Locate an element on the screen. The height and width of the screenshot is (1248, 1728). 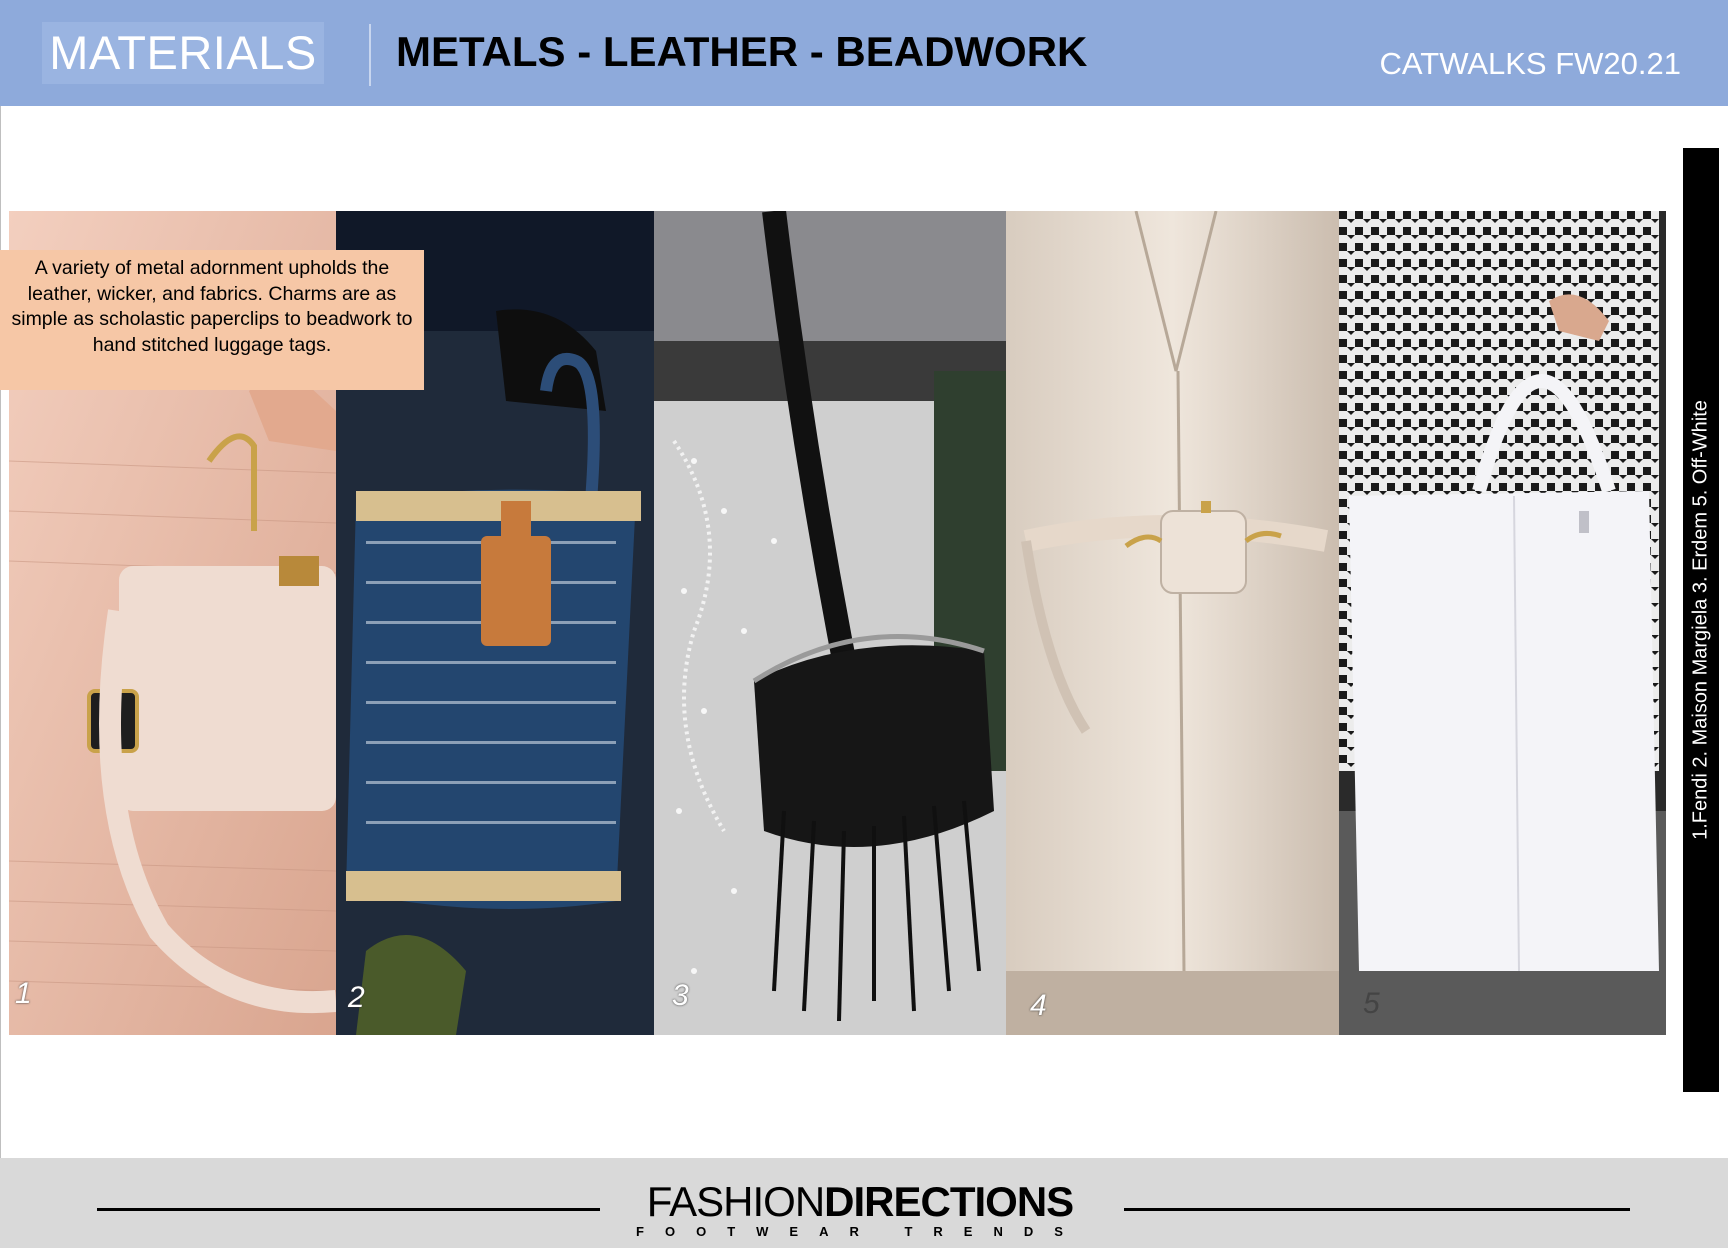
page-title: METALS - LEATHER - BEADWORK is located at coordinates (742, 51).